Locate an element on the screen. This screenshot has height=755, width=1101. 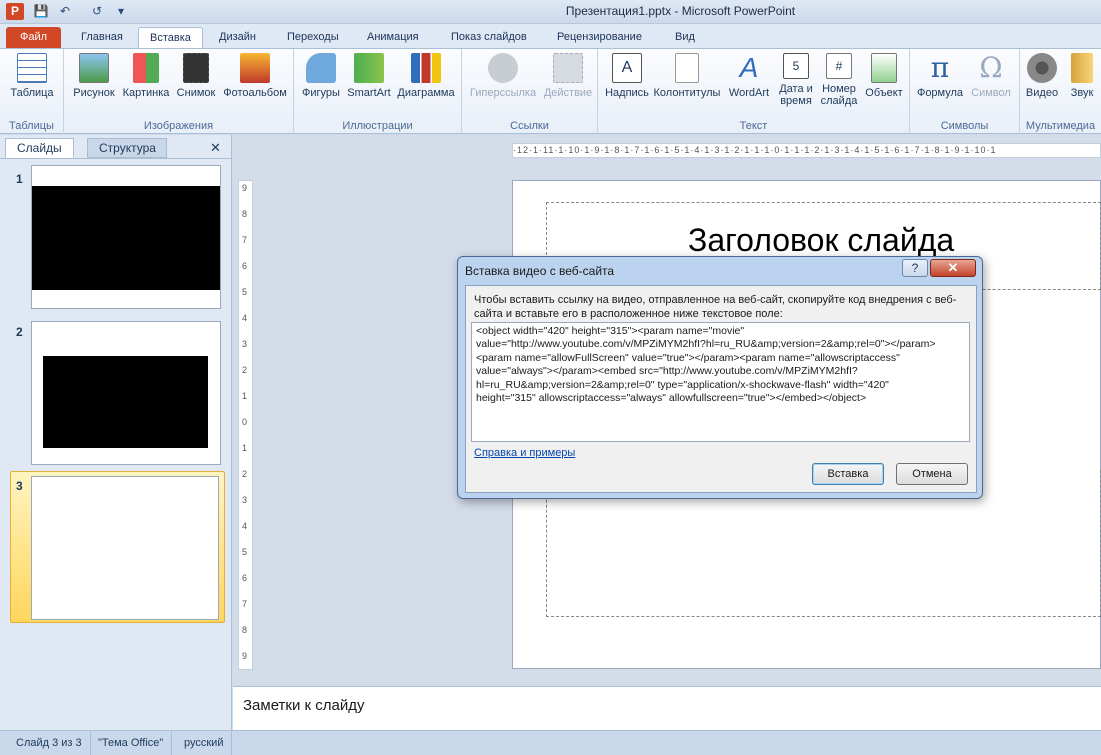
group-links: Гиперссылка Действие Ссылки is located at coordinates (530, 91).